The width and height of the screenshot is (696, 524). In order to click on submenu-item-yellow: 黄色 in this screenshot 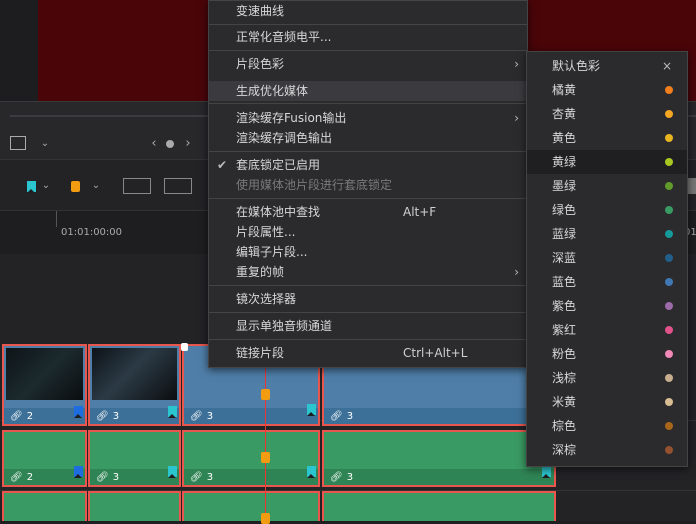, I will do `click(607, 138)`.